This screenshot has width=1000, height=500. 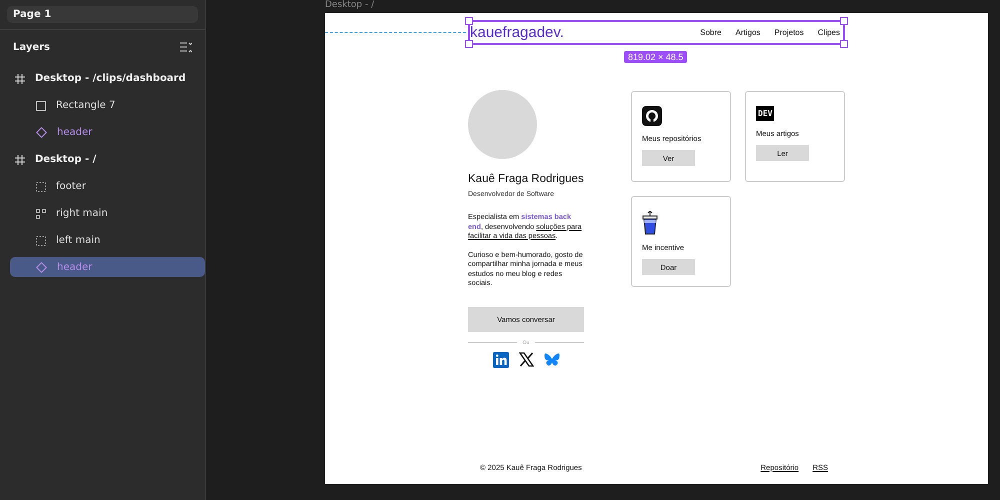 What do you see at coordinates (31, 47) in the screenshot?
I see `layers-title: Layers` at bounding box center [31, 47].